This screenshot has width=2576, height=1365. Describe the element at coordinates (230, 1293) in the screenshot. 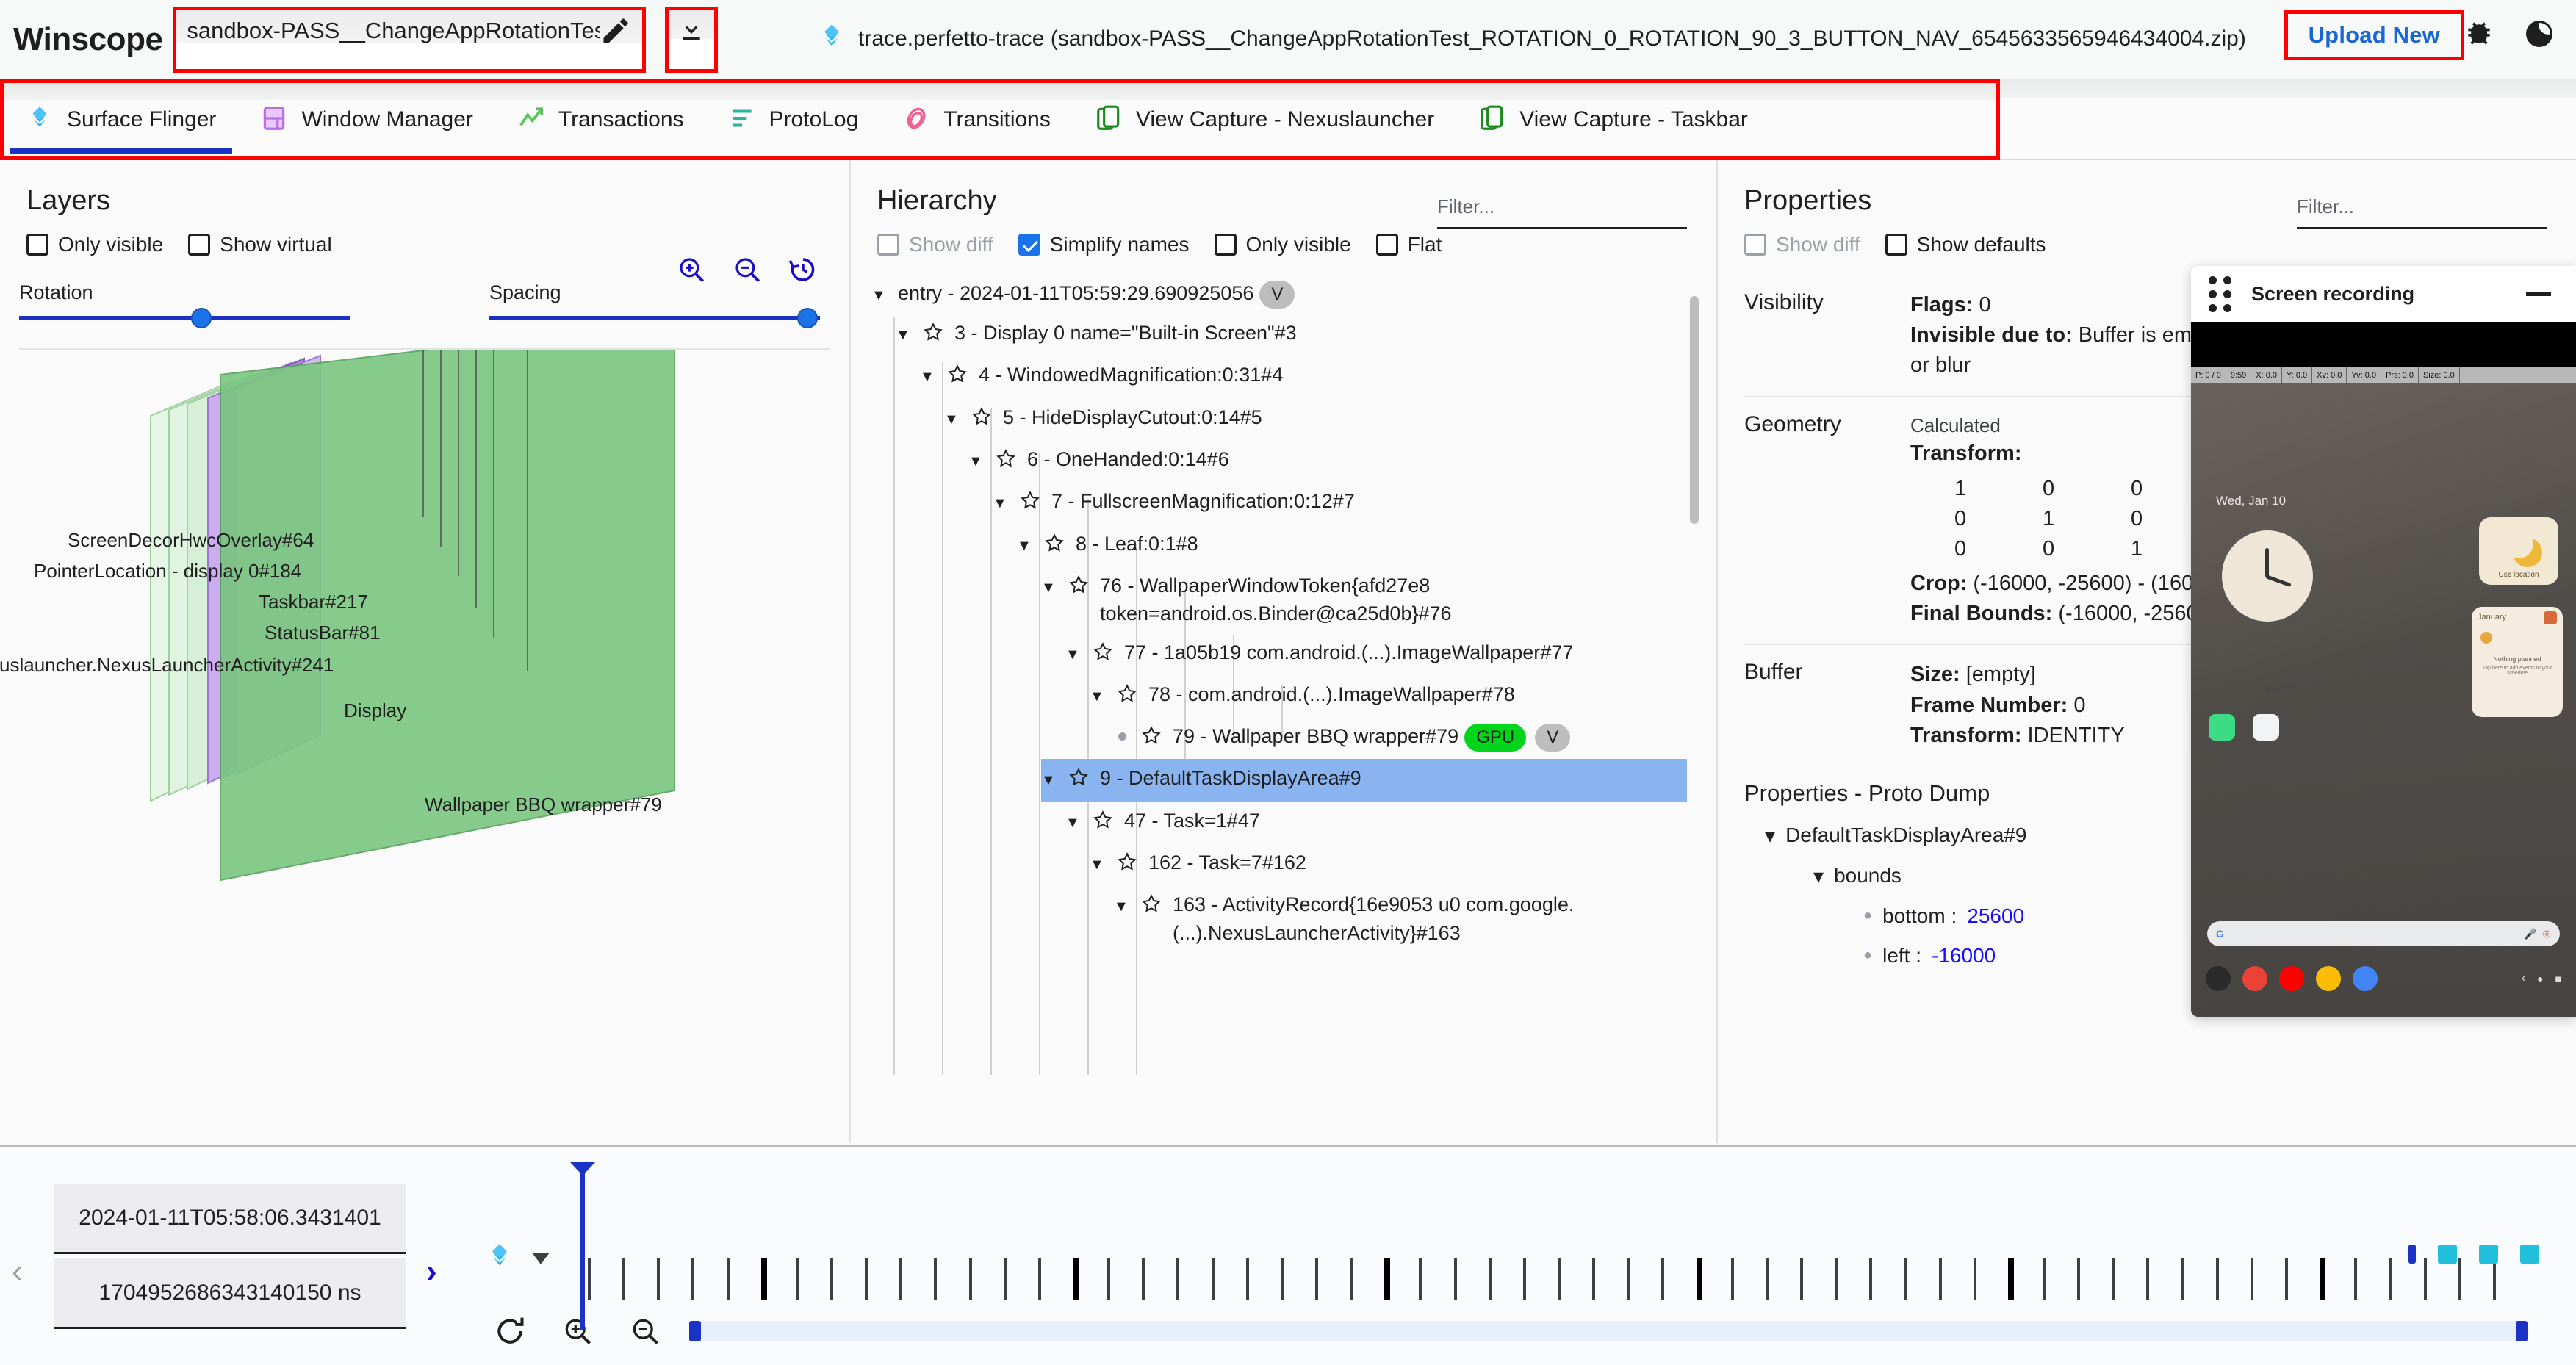

I see `timestamp-ns: 1704952686343140150 ns` at that location.